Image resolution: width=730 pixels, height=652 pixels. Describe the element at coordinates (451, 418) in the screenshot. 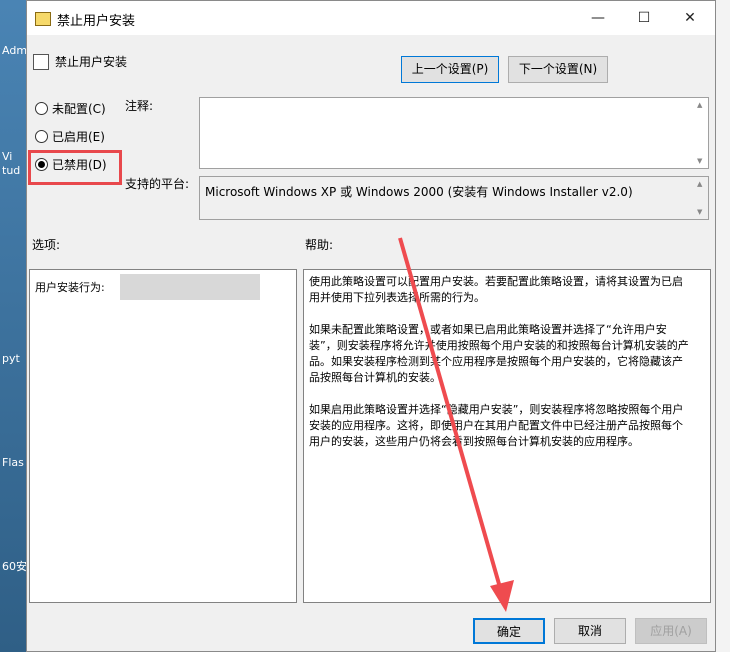

I see `arrow-shaft` at that location.